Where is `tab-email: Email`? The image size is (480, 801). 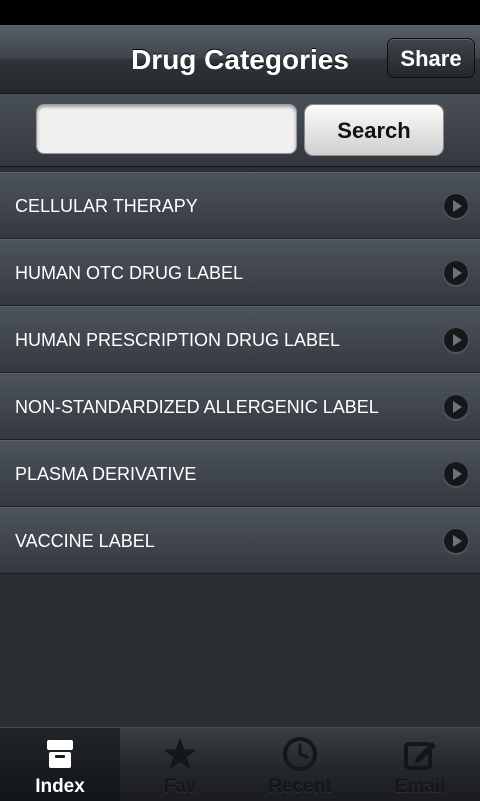 tab-email: Email is located at coordinates (420, 764).